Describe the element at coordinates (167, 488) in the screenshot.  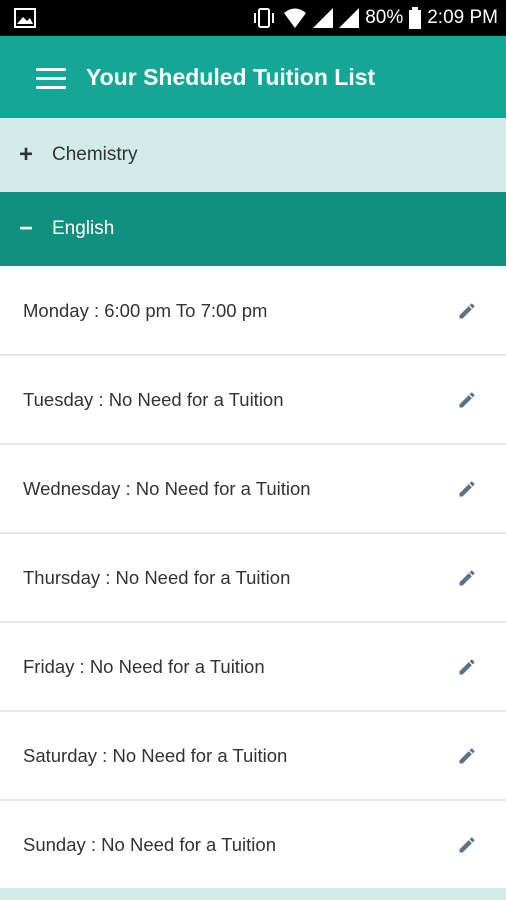
I see `schedule-text: Wednesday : No Need for a Tuition` at that location.